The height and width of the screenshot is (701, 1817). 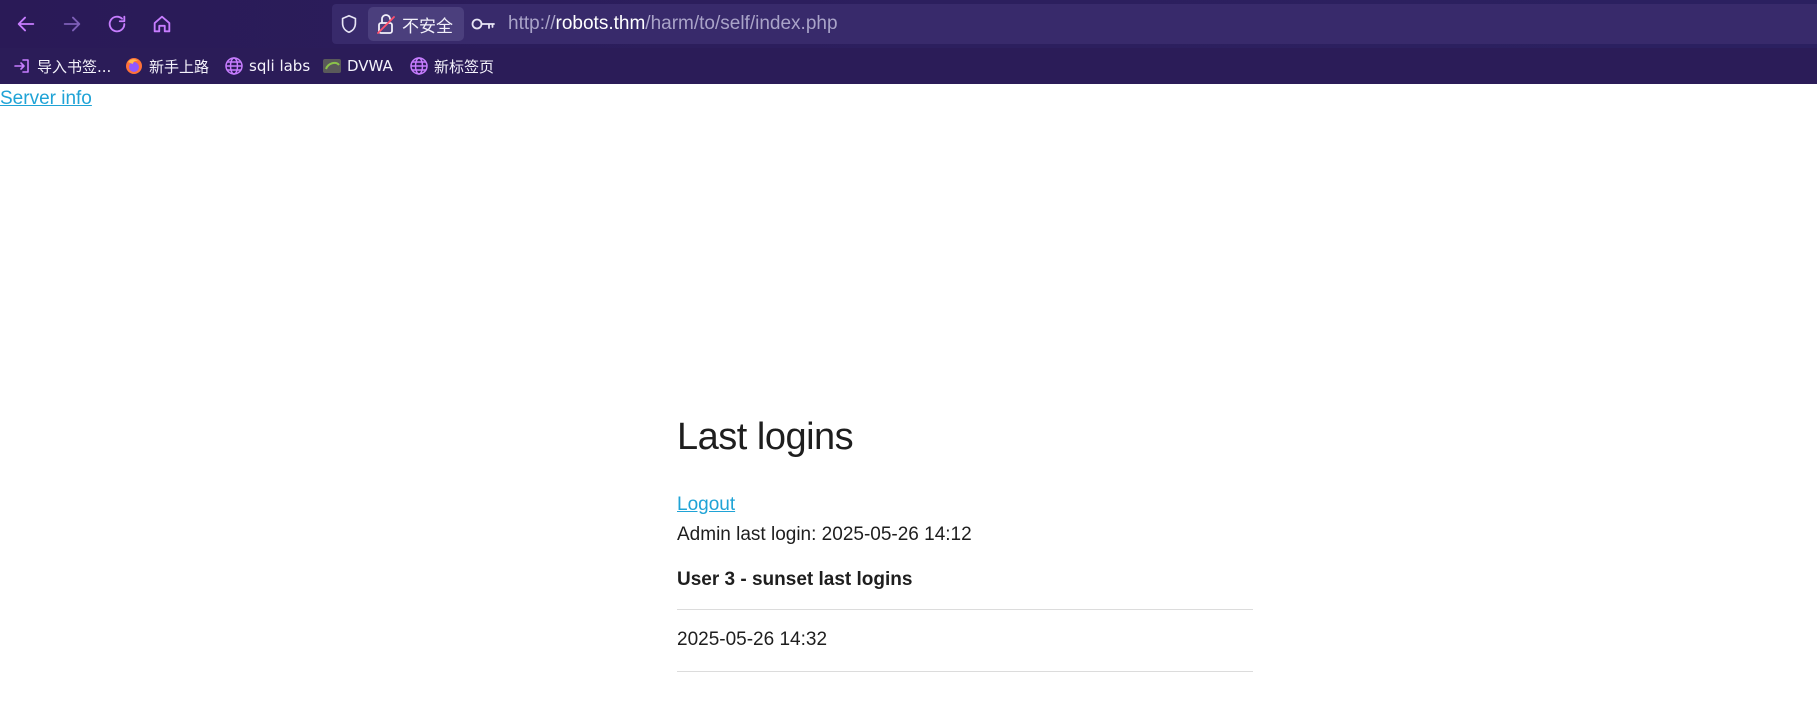 I want to click on server-info-link: Server info, so click(x=46, y=99).